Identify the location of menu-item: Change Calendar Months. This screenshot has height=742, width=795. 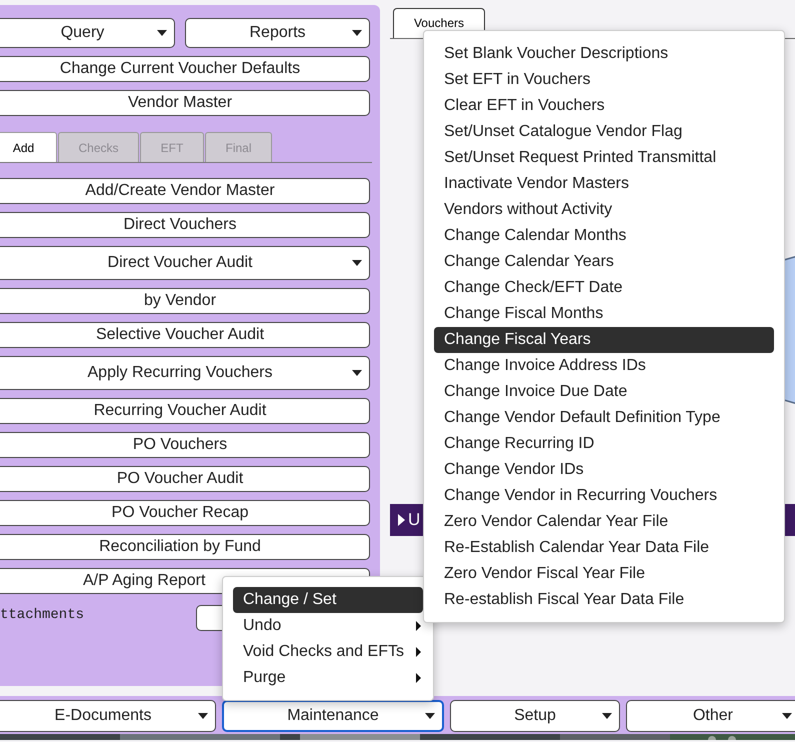
(604, 236).